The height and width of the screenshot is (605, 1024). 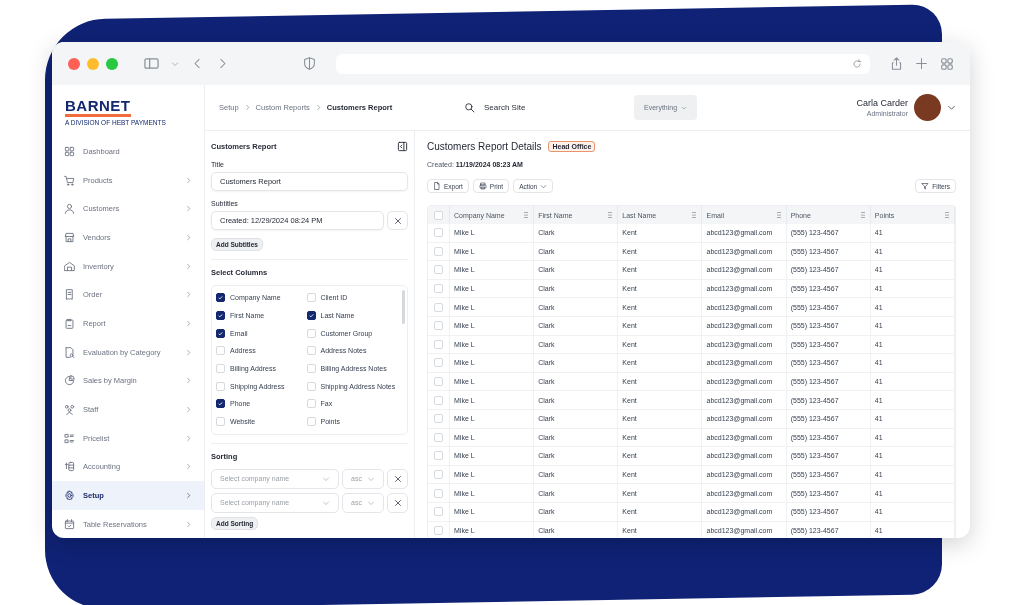 I want to click on person-icon, so click(x=69, y=209).